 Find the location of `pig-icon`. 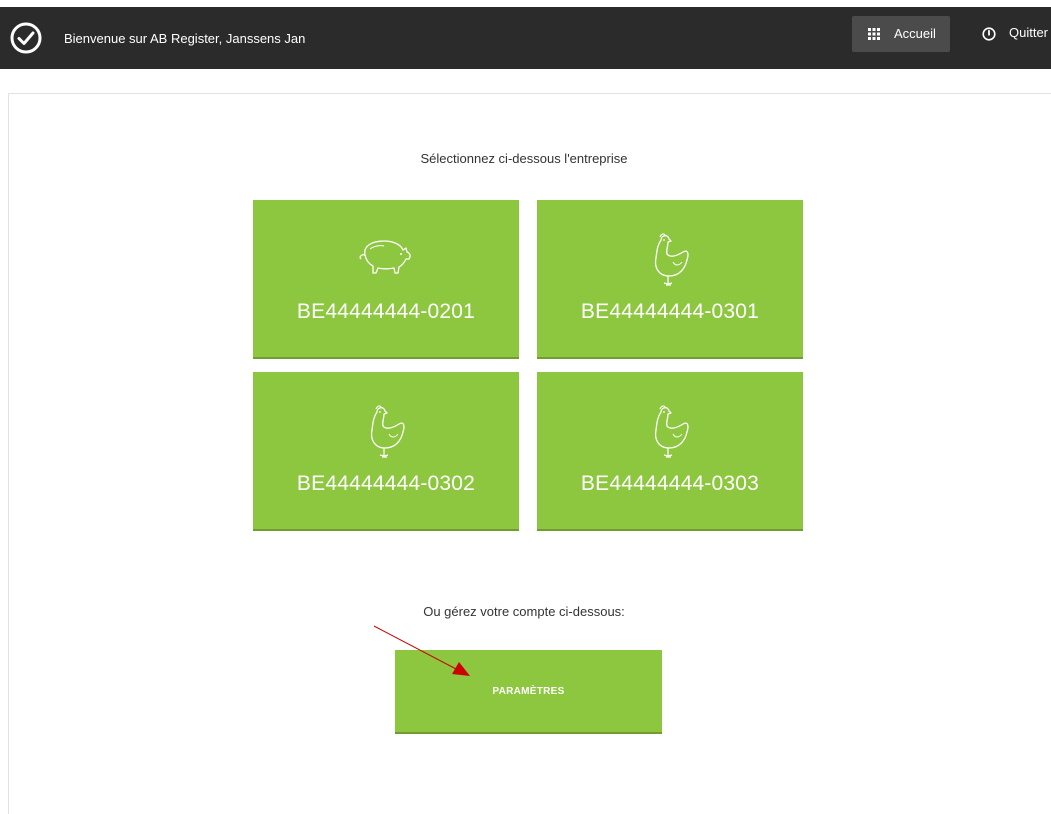

pig-icon is located at coordinates (385, 257).